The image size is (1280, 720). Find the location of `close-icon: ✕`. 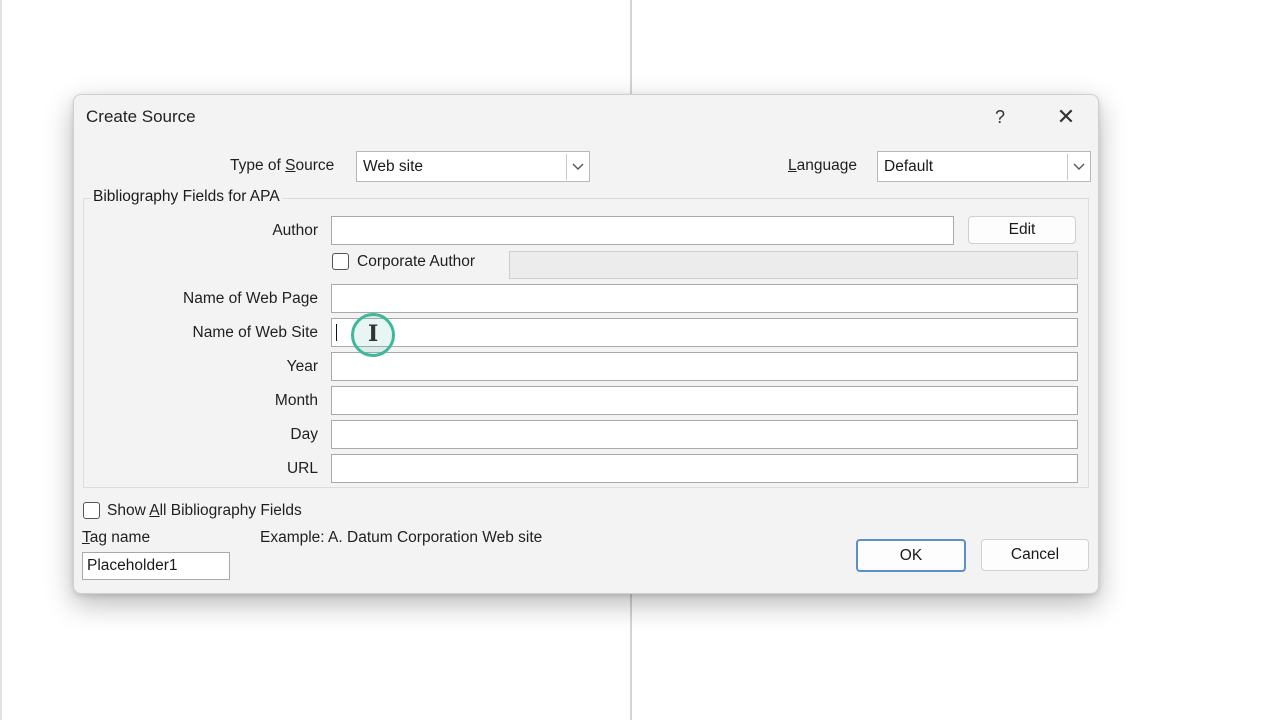

close-icon: ✕ is located at coordinates (1066, 116).